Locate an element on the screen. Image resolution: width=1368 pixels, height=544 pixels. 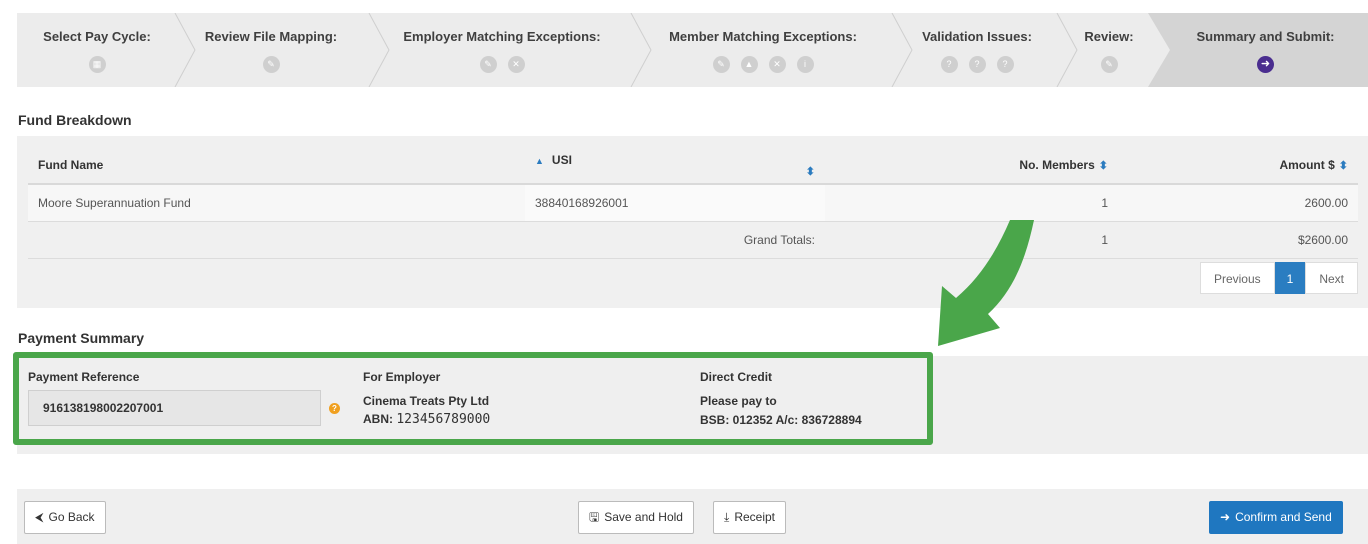
column-fund-name: Fund Name is located at coordinates (276, 166).